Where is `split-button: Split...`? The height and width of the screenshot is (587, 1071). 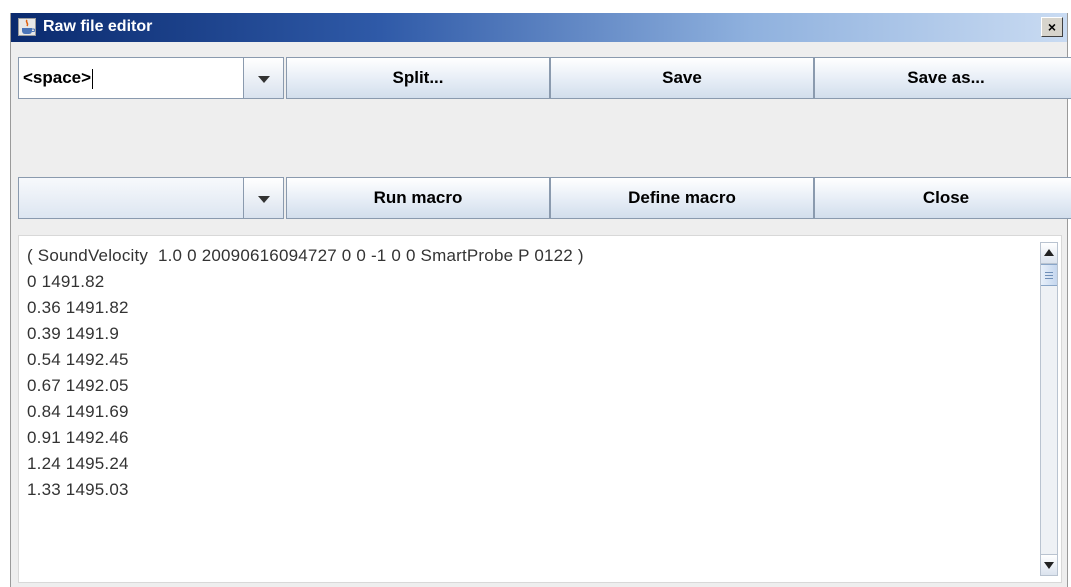 split-button: Split... is located at coordinates (418, 78).